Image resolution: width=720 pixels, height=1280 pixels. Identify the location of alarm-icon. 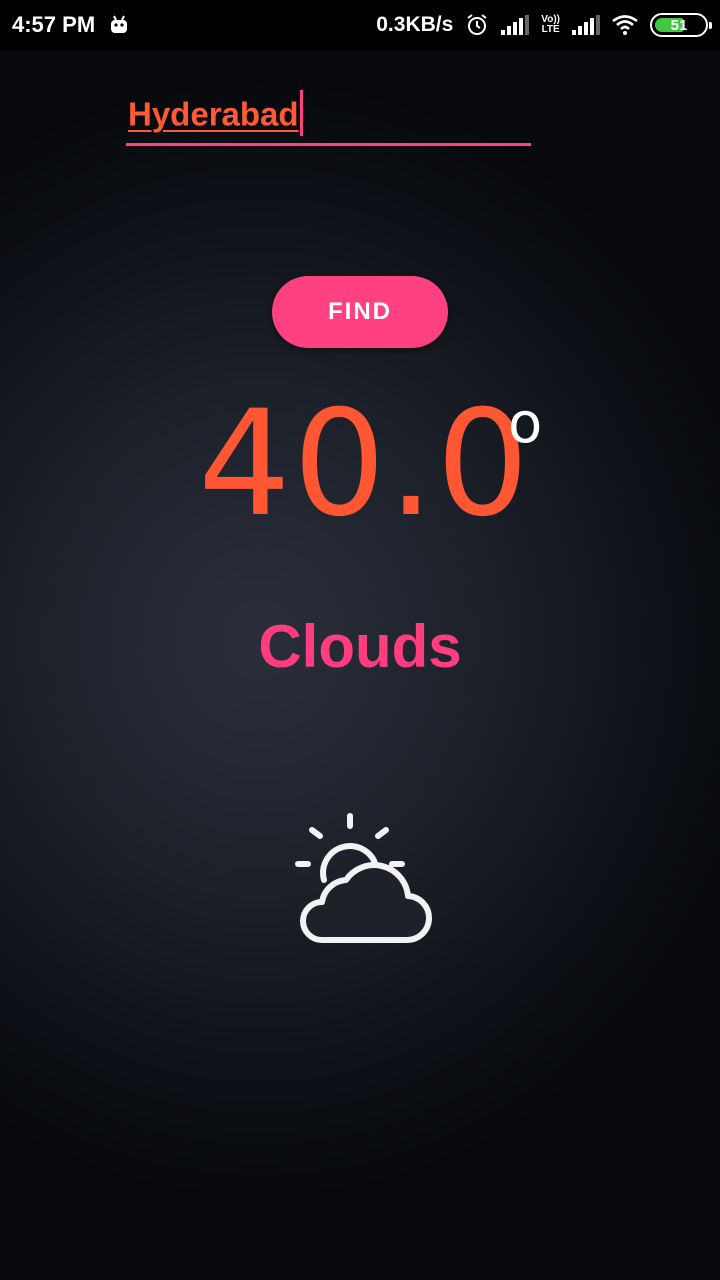
(477, 25).